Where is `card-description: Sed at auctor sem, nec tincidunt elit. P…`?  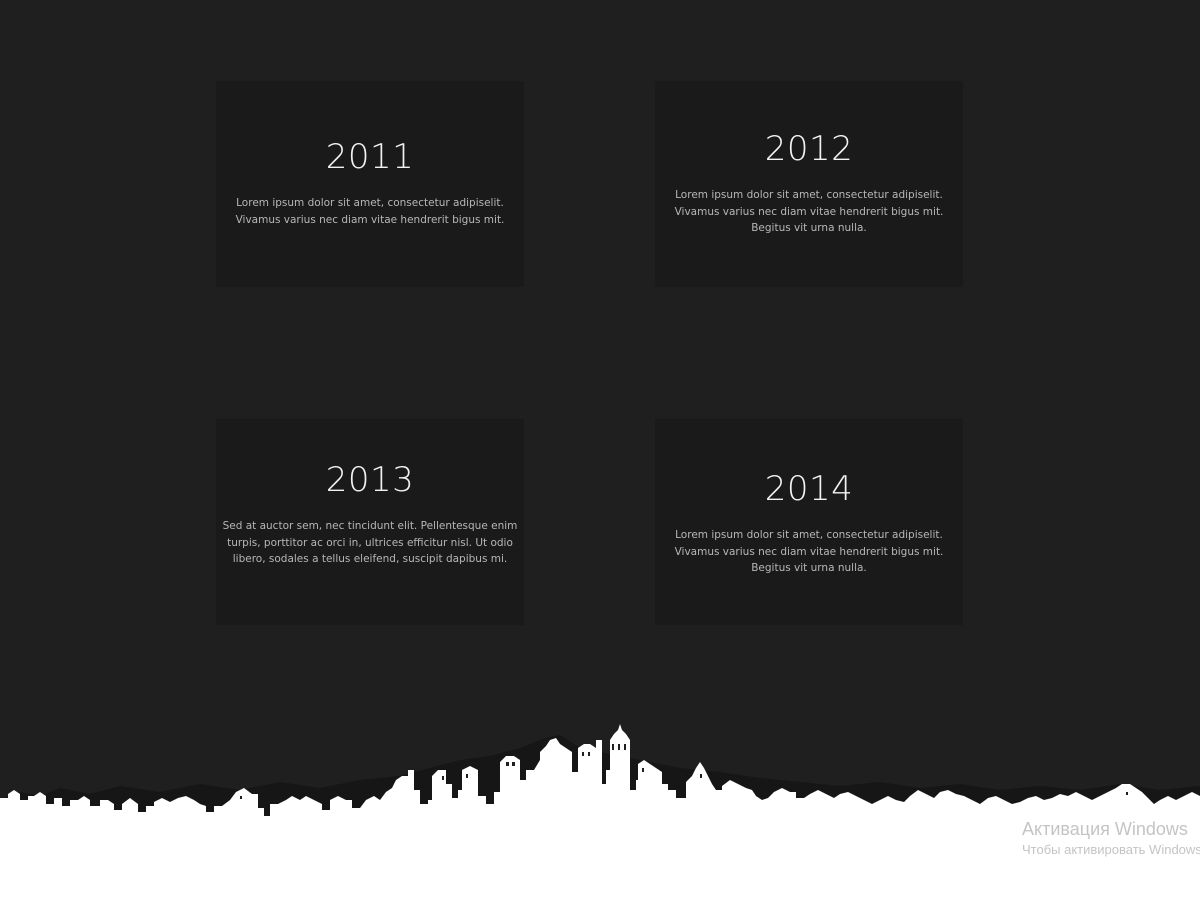
card-description: Sed at auctor sem, nec tincidunt elit. P… is located at coordinates (370, 542).